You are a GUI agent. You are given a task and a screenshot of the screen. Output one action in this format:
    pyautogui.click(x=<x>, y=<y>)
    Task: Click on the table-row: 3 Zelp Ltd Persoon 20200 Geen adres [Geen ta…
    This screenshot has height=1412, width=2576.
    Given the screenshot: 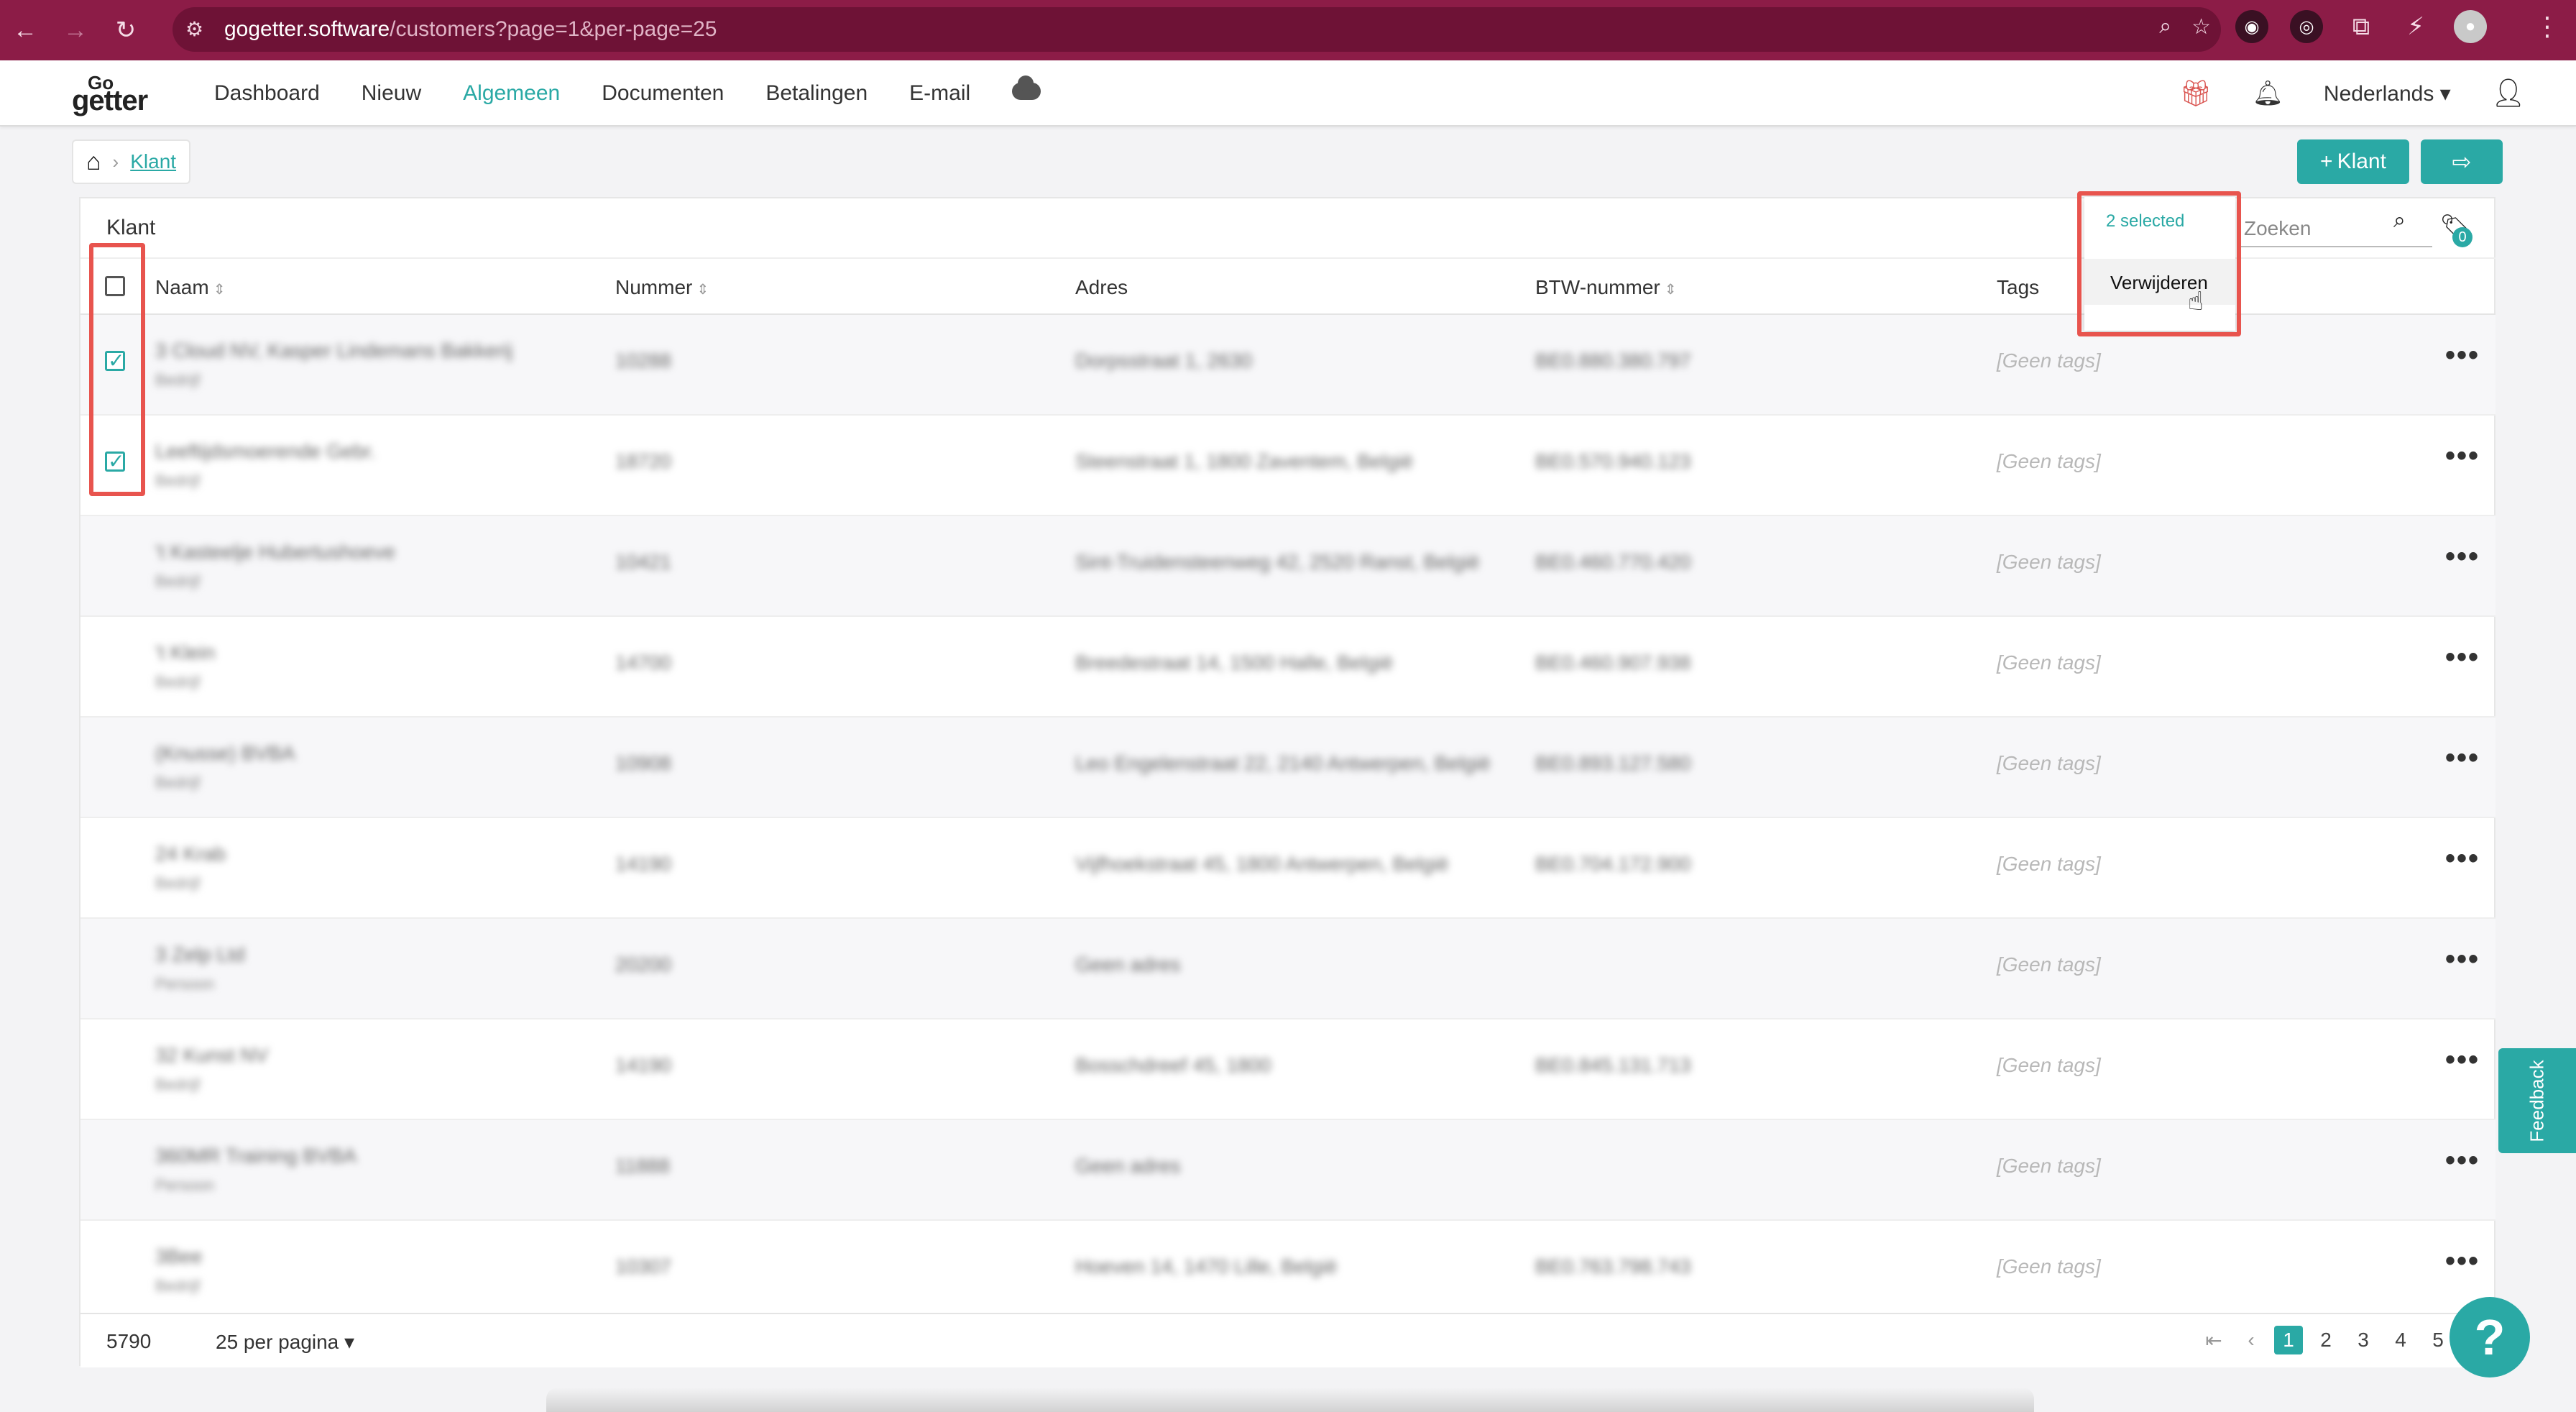 What is the action you would take?
    pyautogui.click(x=1288, y=969)
    